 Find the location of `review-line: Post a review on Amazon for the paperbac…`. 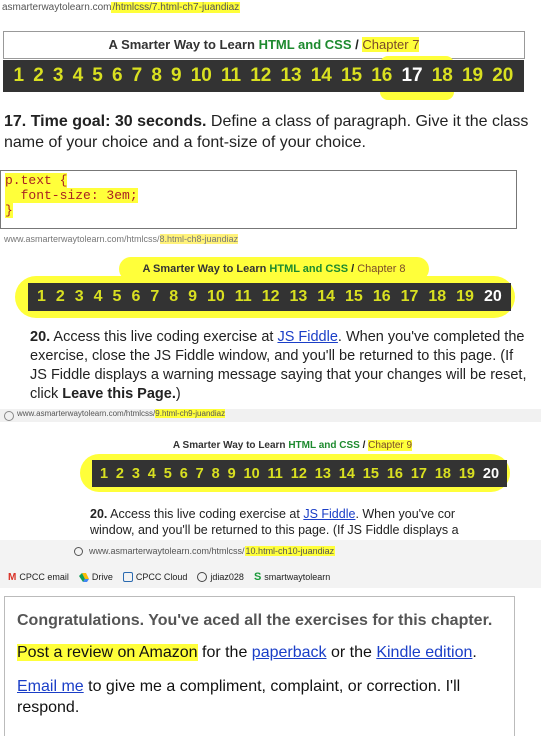

review-line: Post a review on Amazon for the paperbac… is located at coordinates (259, 653).